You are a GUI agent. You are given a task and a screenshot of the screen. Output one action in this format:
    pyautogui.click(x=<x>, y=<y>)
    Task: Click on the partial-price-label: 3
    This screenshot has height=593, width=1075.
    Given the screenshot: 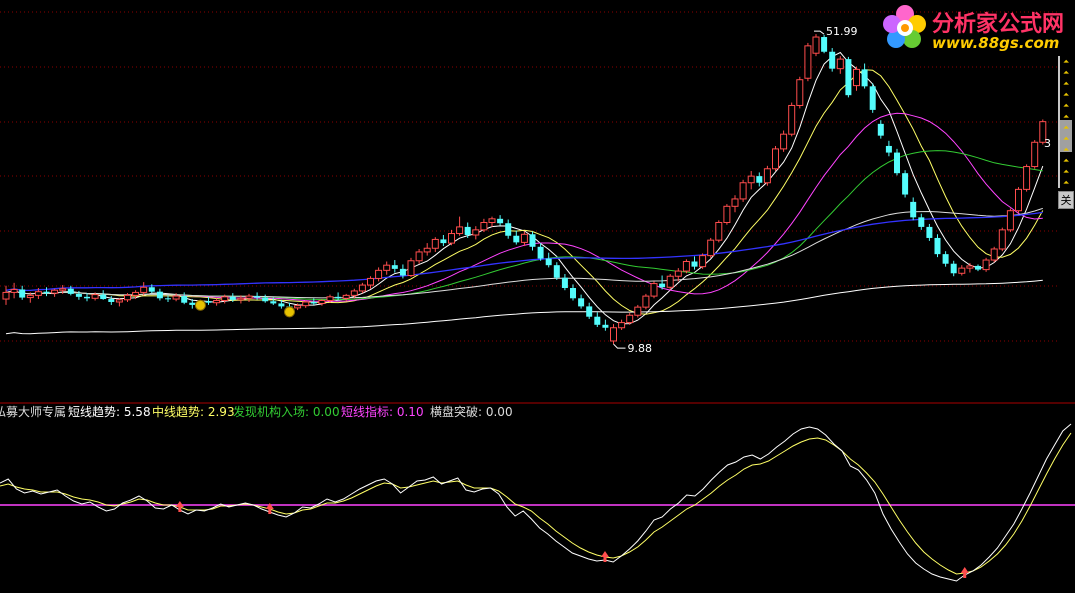 What is the action you would take?
    pyautogui.click(x=1047, y=143)
    